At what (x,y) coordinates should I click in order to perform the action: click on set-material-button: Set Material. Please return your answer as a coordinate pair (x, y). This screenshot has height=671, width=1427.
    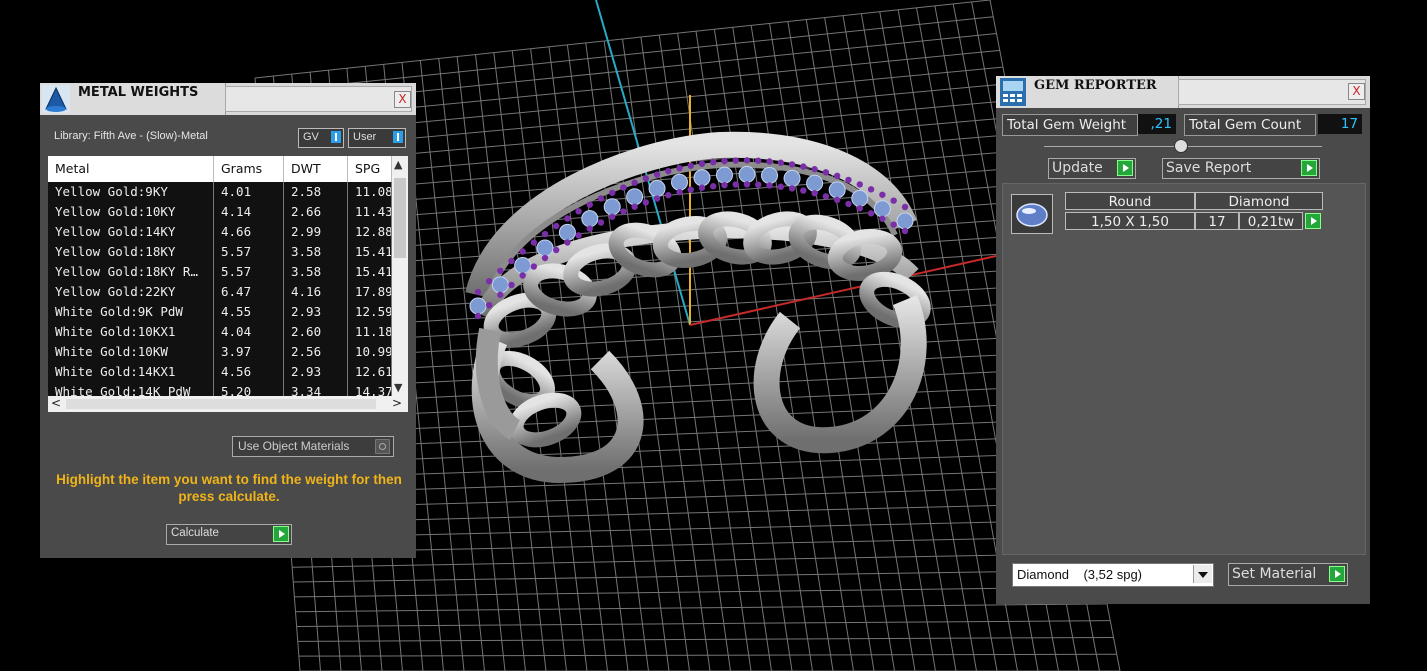
    Looking at the image, I should click on (1288, 574).